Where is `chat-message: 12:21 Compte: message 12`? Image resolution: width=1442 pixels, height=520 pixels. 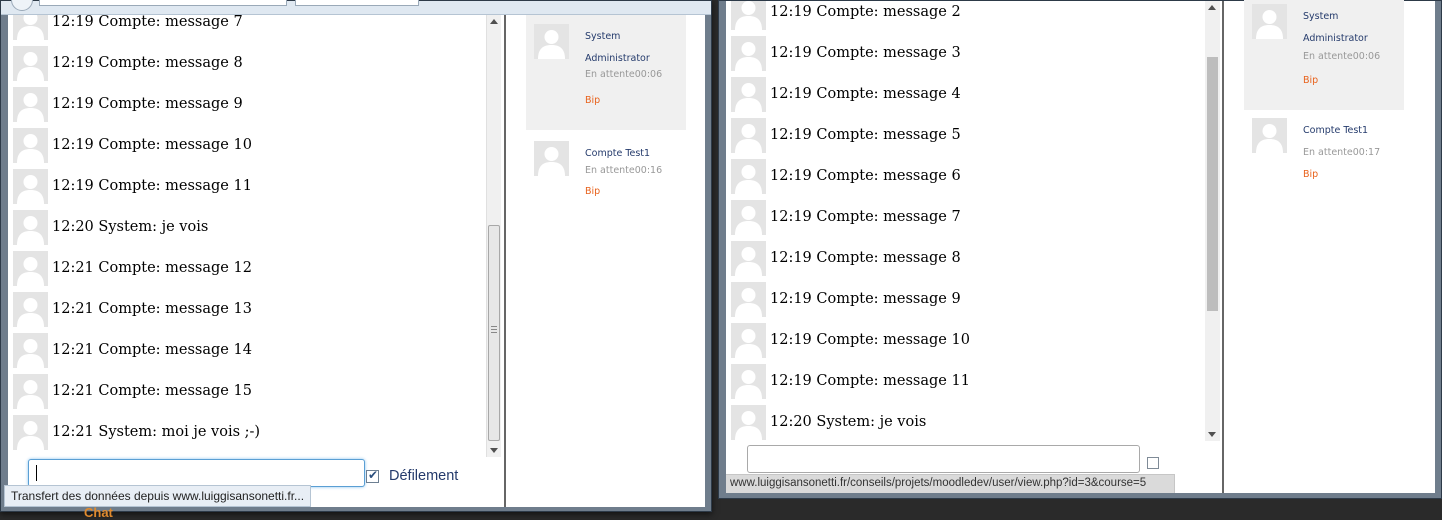 chat-message: 12:21 Compte: message 12 is located at coordinates (248, 269).